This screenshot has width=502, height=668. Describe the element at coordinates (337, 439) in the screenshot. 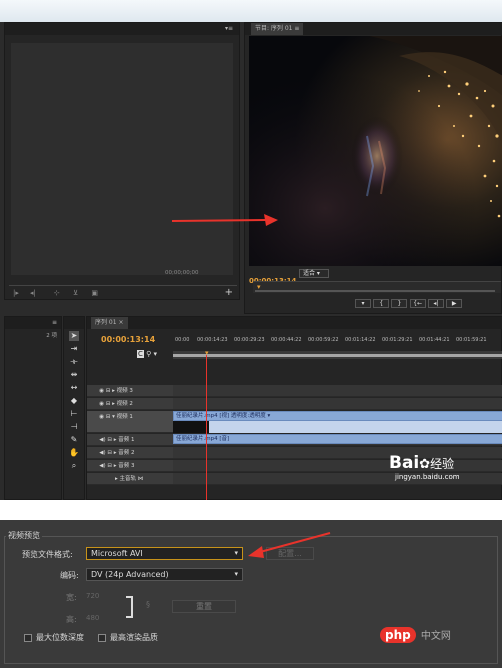

I see `audio-clip: 佳丽纪录片.mp4 [音]` at that location.